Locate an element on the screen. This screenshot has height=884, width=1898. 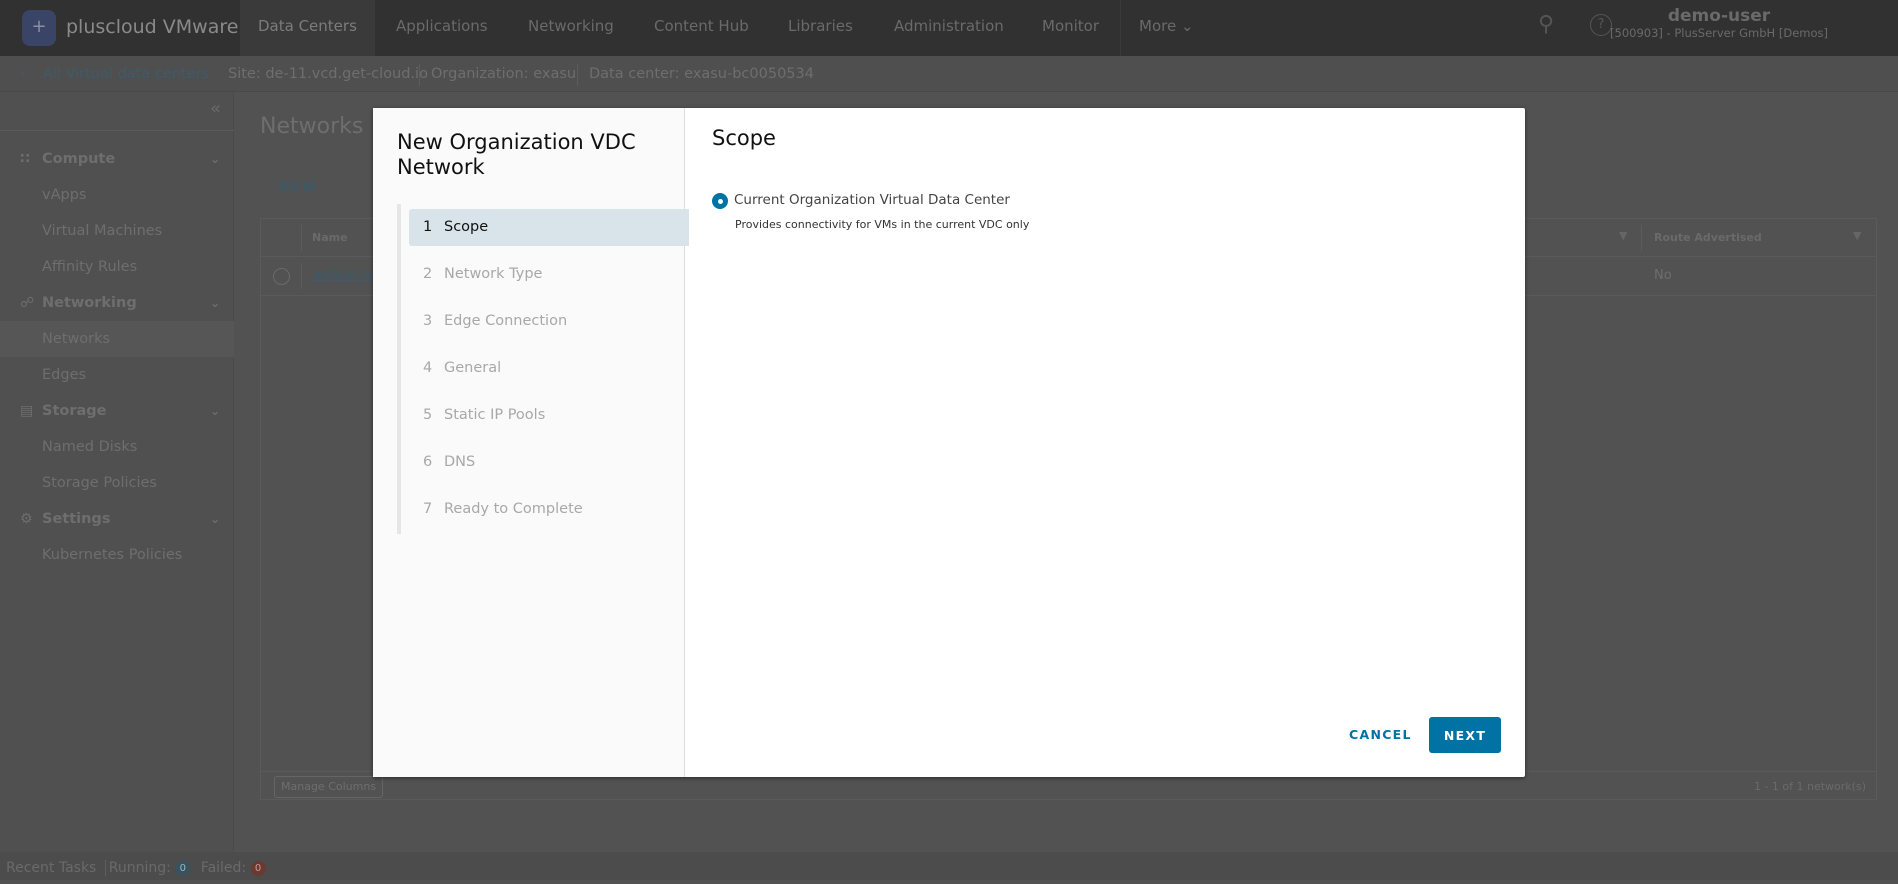
nav-more: More ⌄ is located at coordinates (1166, 28).